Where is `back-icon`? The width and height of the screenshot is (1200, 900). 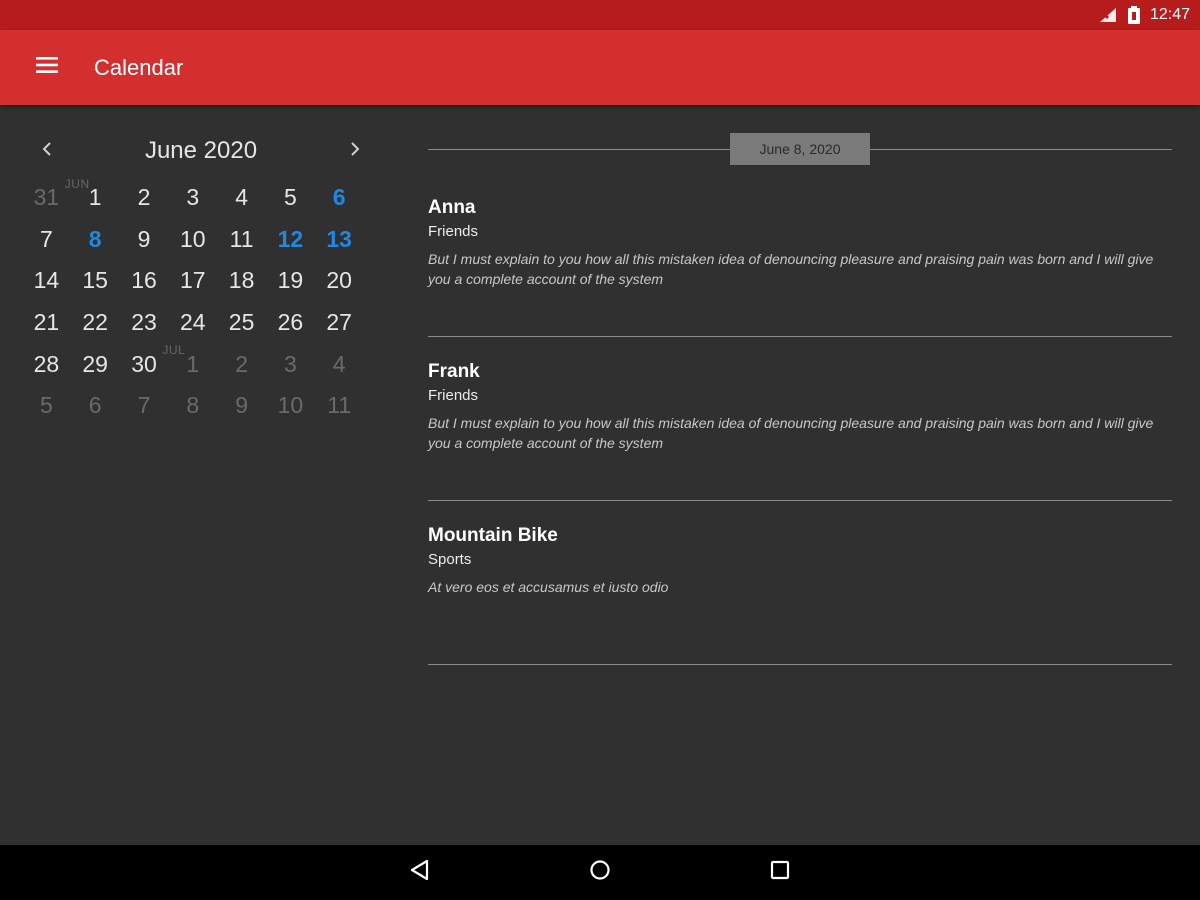 back-icon is located at coordinates (420, 872).